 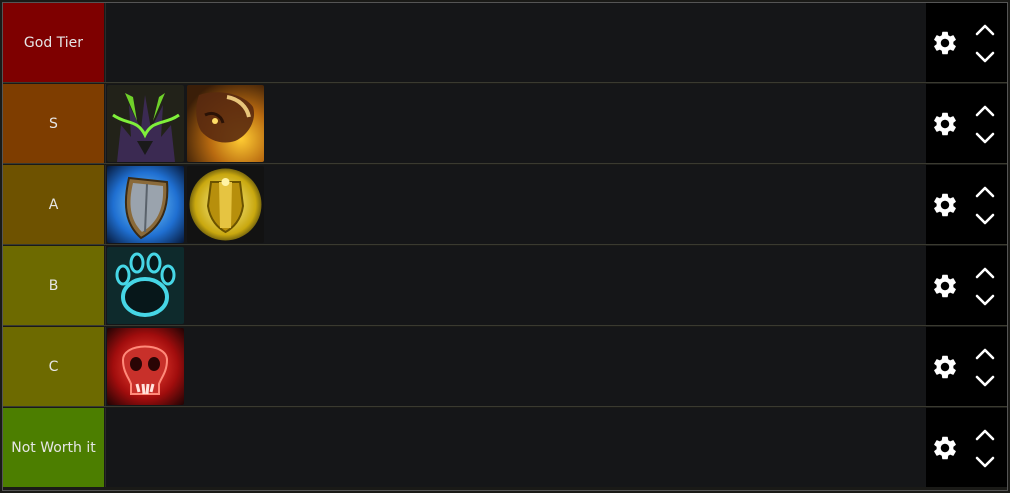 What do you see at coordinates (225, 204) in the screenshot?
I see `golden-shield-icon` at bounding box center [225, 204].